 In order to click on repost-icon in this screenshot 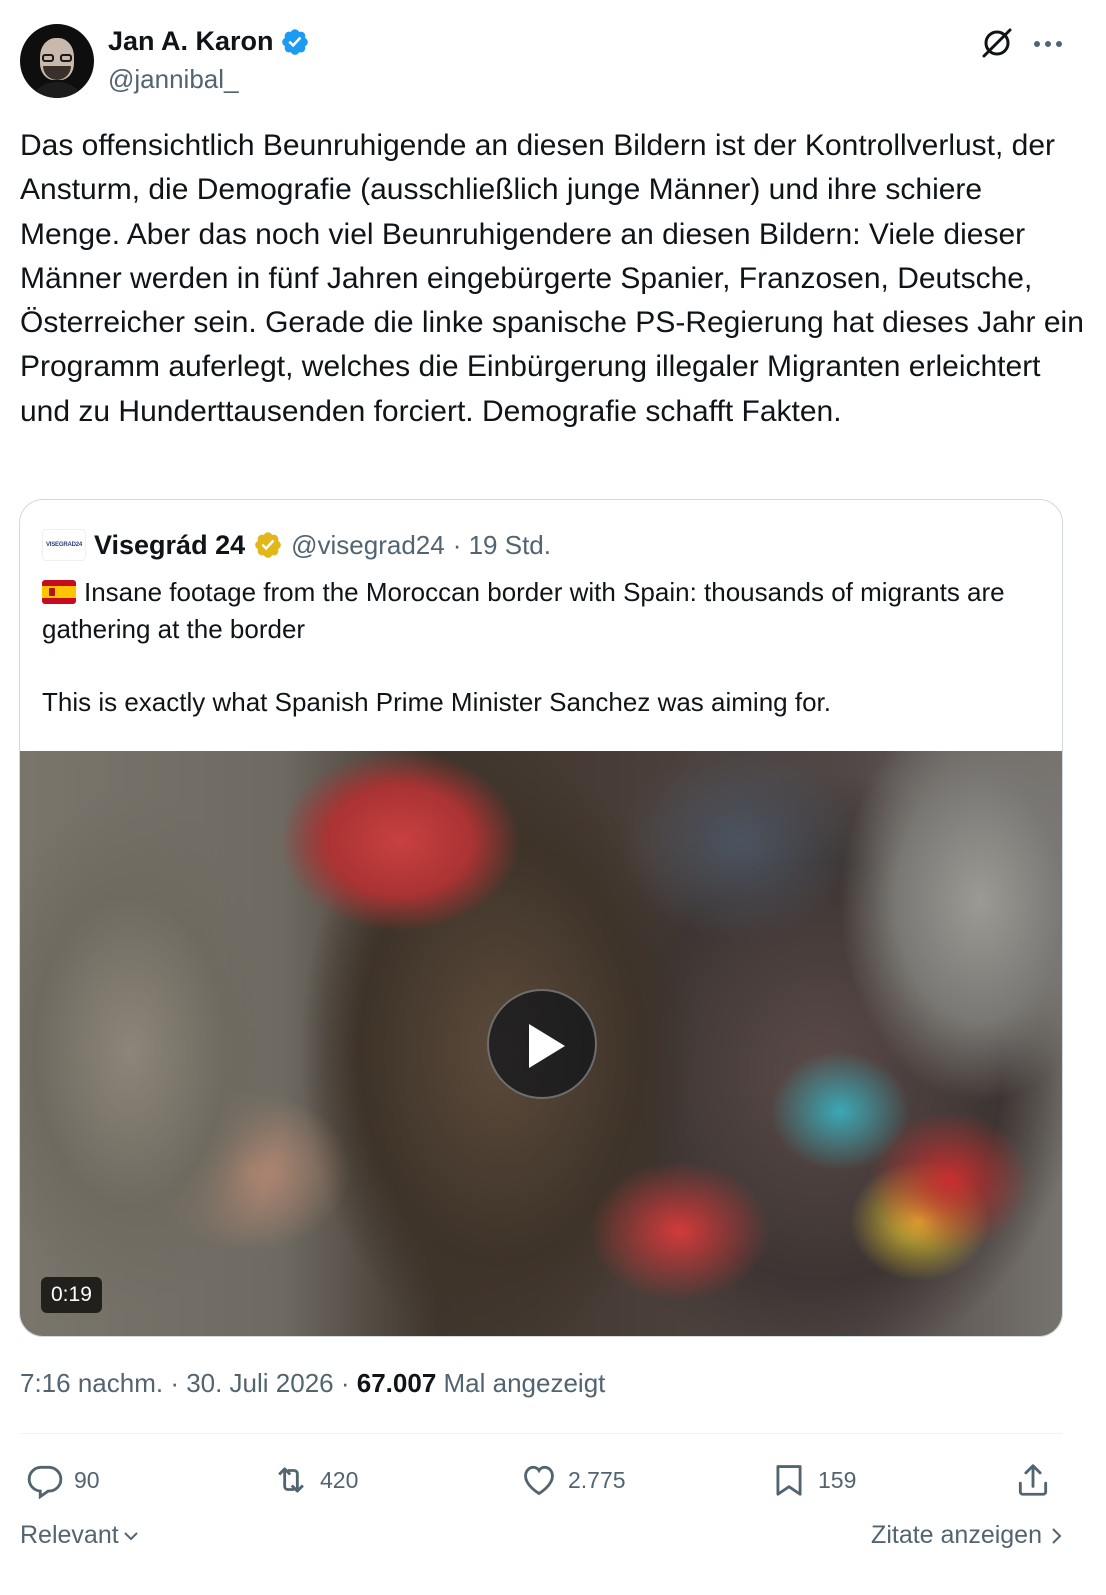, I will do `click(291, 1480)`.